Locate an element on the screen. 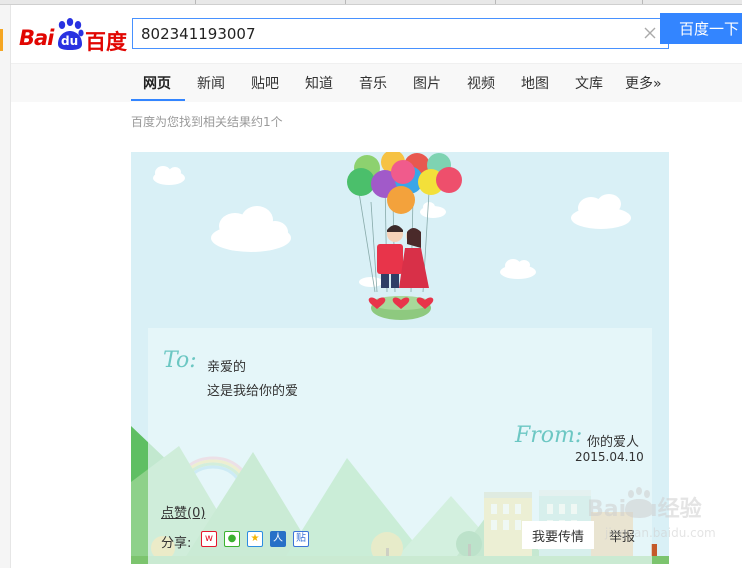 The width and height of the screenshot is (742, 568). watermark-url: jingyan.baidu.com is located at coordinates (660, 533).